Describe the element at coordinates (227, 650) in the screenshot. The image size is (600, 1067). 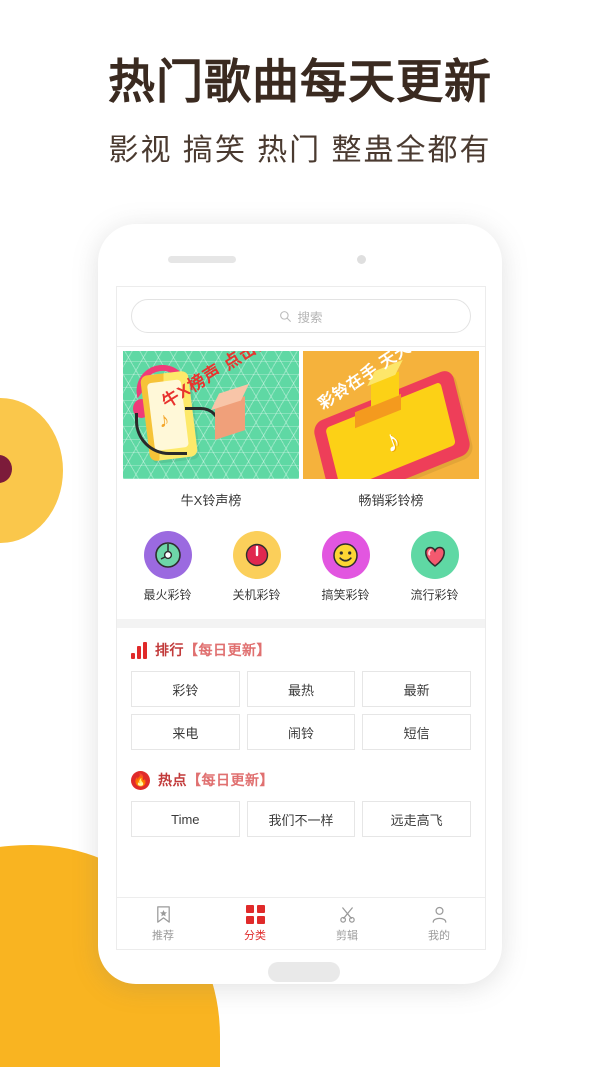
I see `ranking-title-bracket: 【每日更新】` at that location.